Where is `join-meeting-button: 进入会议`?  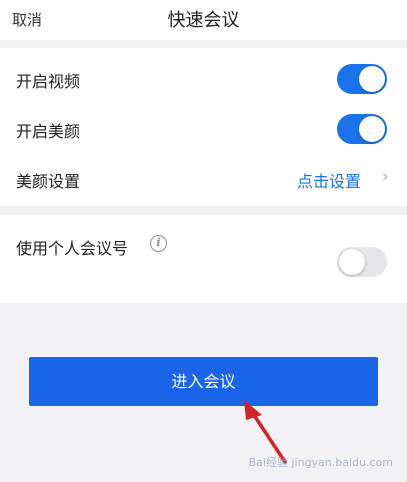
join-meeting-button: 进入会议 is located at coordinates (203, 381).